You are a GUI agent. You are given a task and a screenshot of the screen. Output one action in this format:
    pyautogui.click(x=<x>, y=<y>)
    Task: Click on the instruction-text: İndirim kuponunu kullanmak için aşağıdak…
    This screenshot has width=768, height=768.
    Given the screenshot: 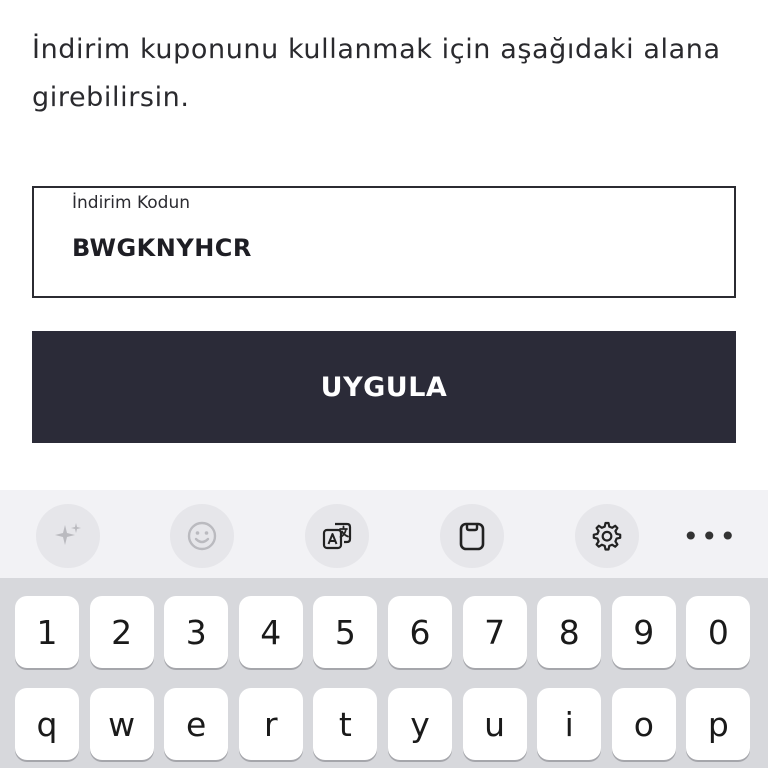 What is the action you would take?
    pyautogui.click(x=376, y=73)
    